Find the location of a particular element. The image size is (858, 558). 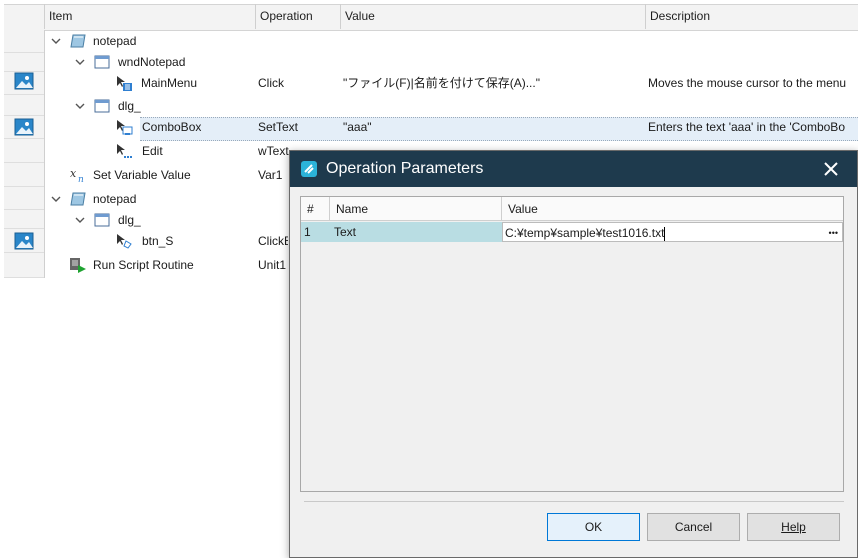

svg-text: n is located at coordinates (81, 179).